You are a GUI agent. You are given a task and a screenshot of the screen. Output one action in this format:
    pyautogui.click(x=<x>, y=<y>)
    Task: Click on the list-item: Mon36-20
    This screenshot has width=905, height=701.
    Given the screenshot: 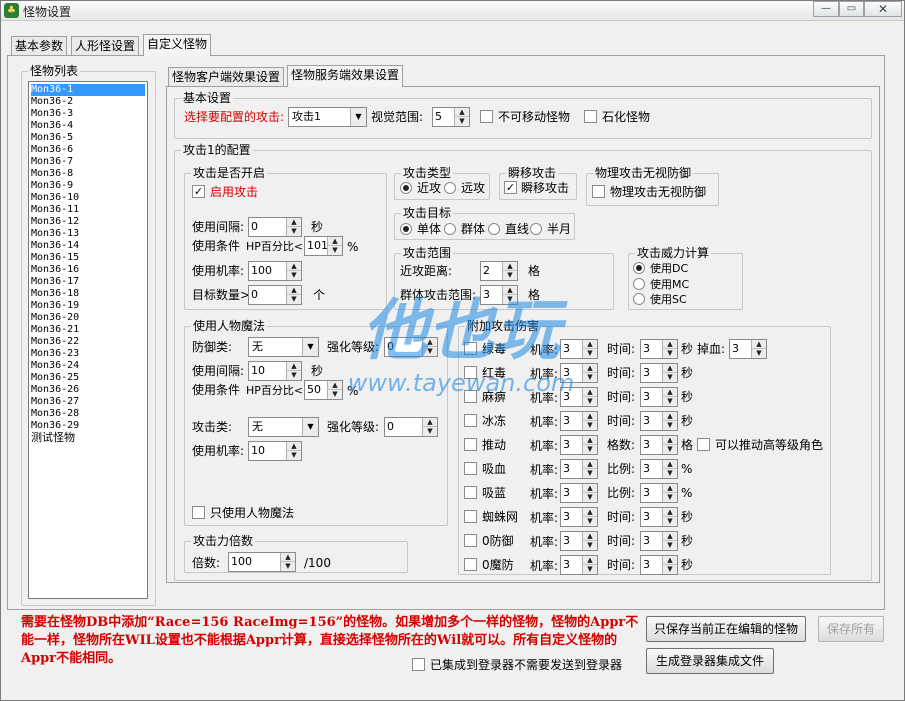 What is the action you would take?
    pyautogui.click(x=55, y=318)
    